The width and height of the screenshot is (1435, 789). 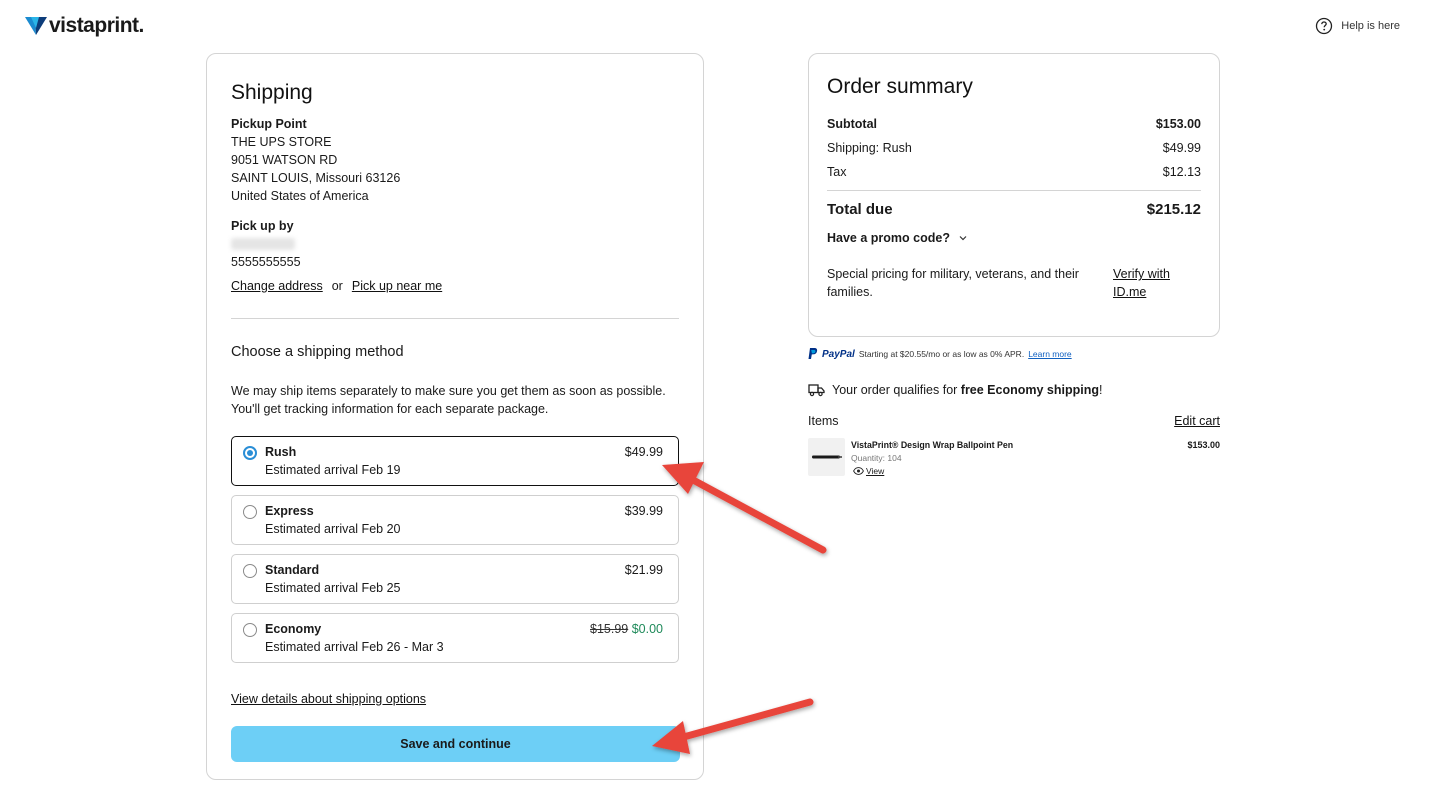 What do you see at coordinates (888, 238) in the screenshot?
I see `promo-code-label: Have a promo code?` at bounding box center [888, 238].